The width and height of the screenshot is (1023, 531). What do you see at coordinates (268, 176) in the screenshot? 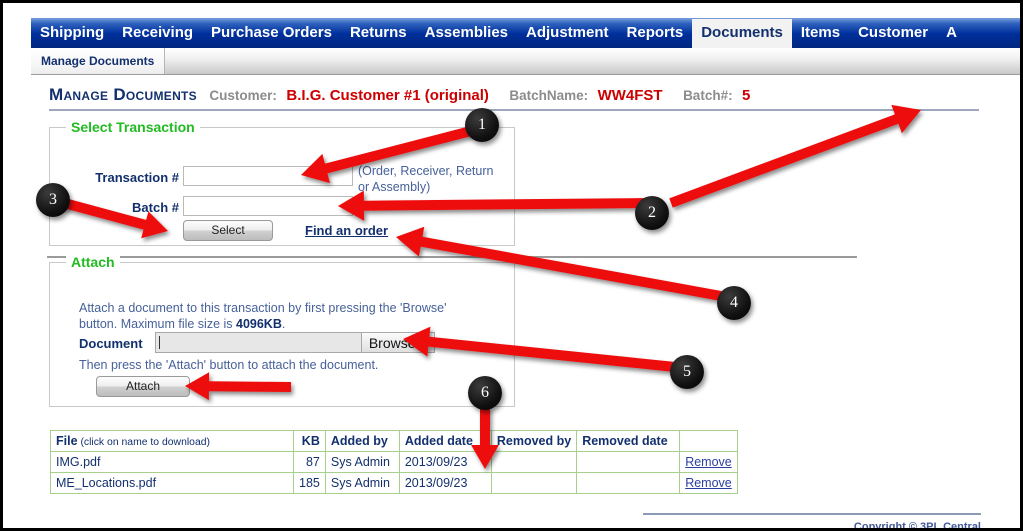
I see `transaction-number-input` at bounding box center [268, 176].